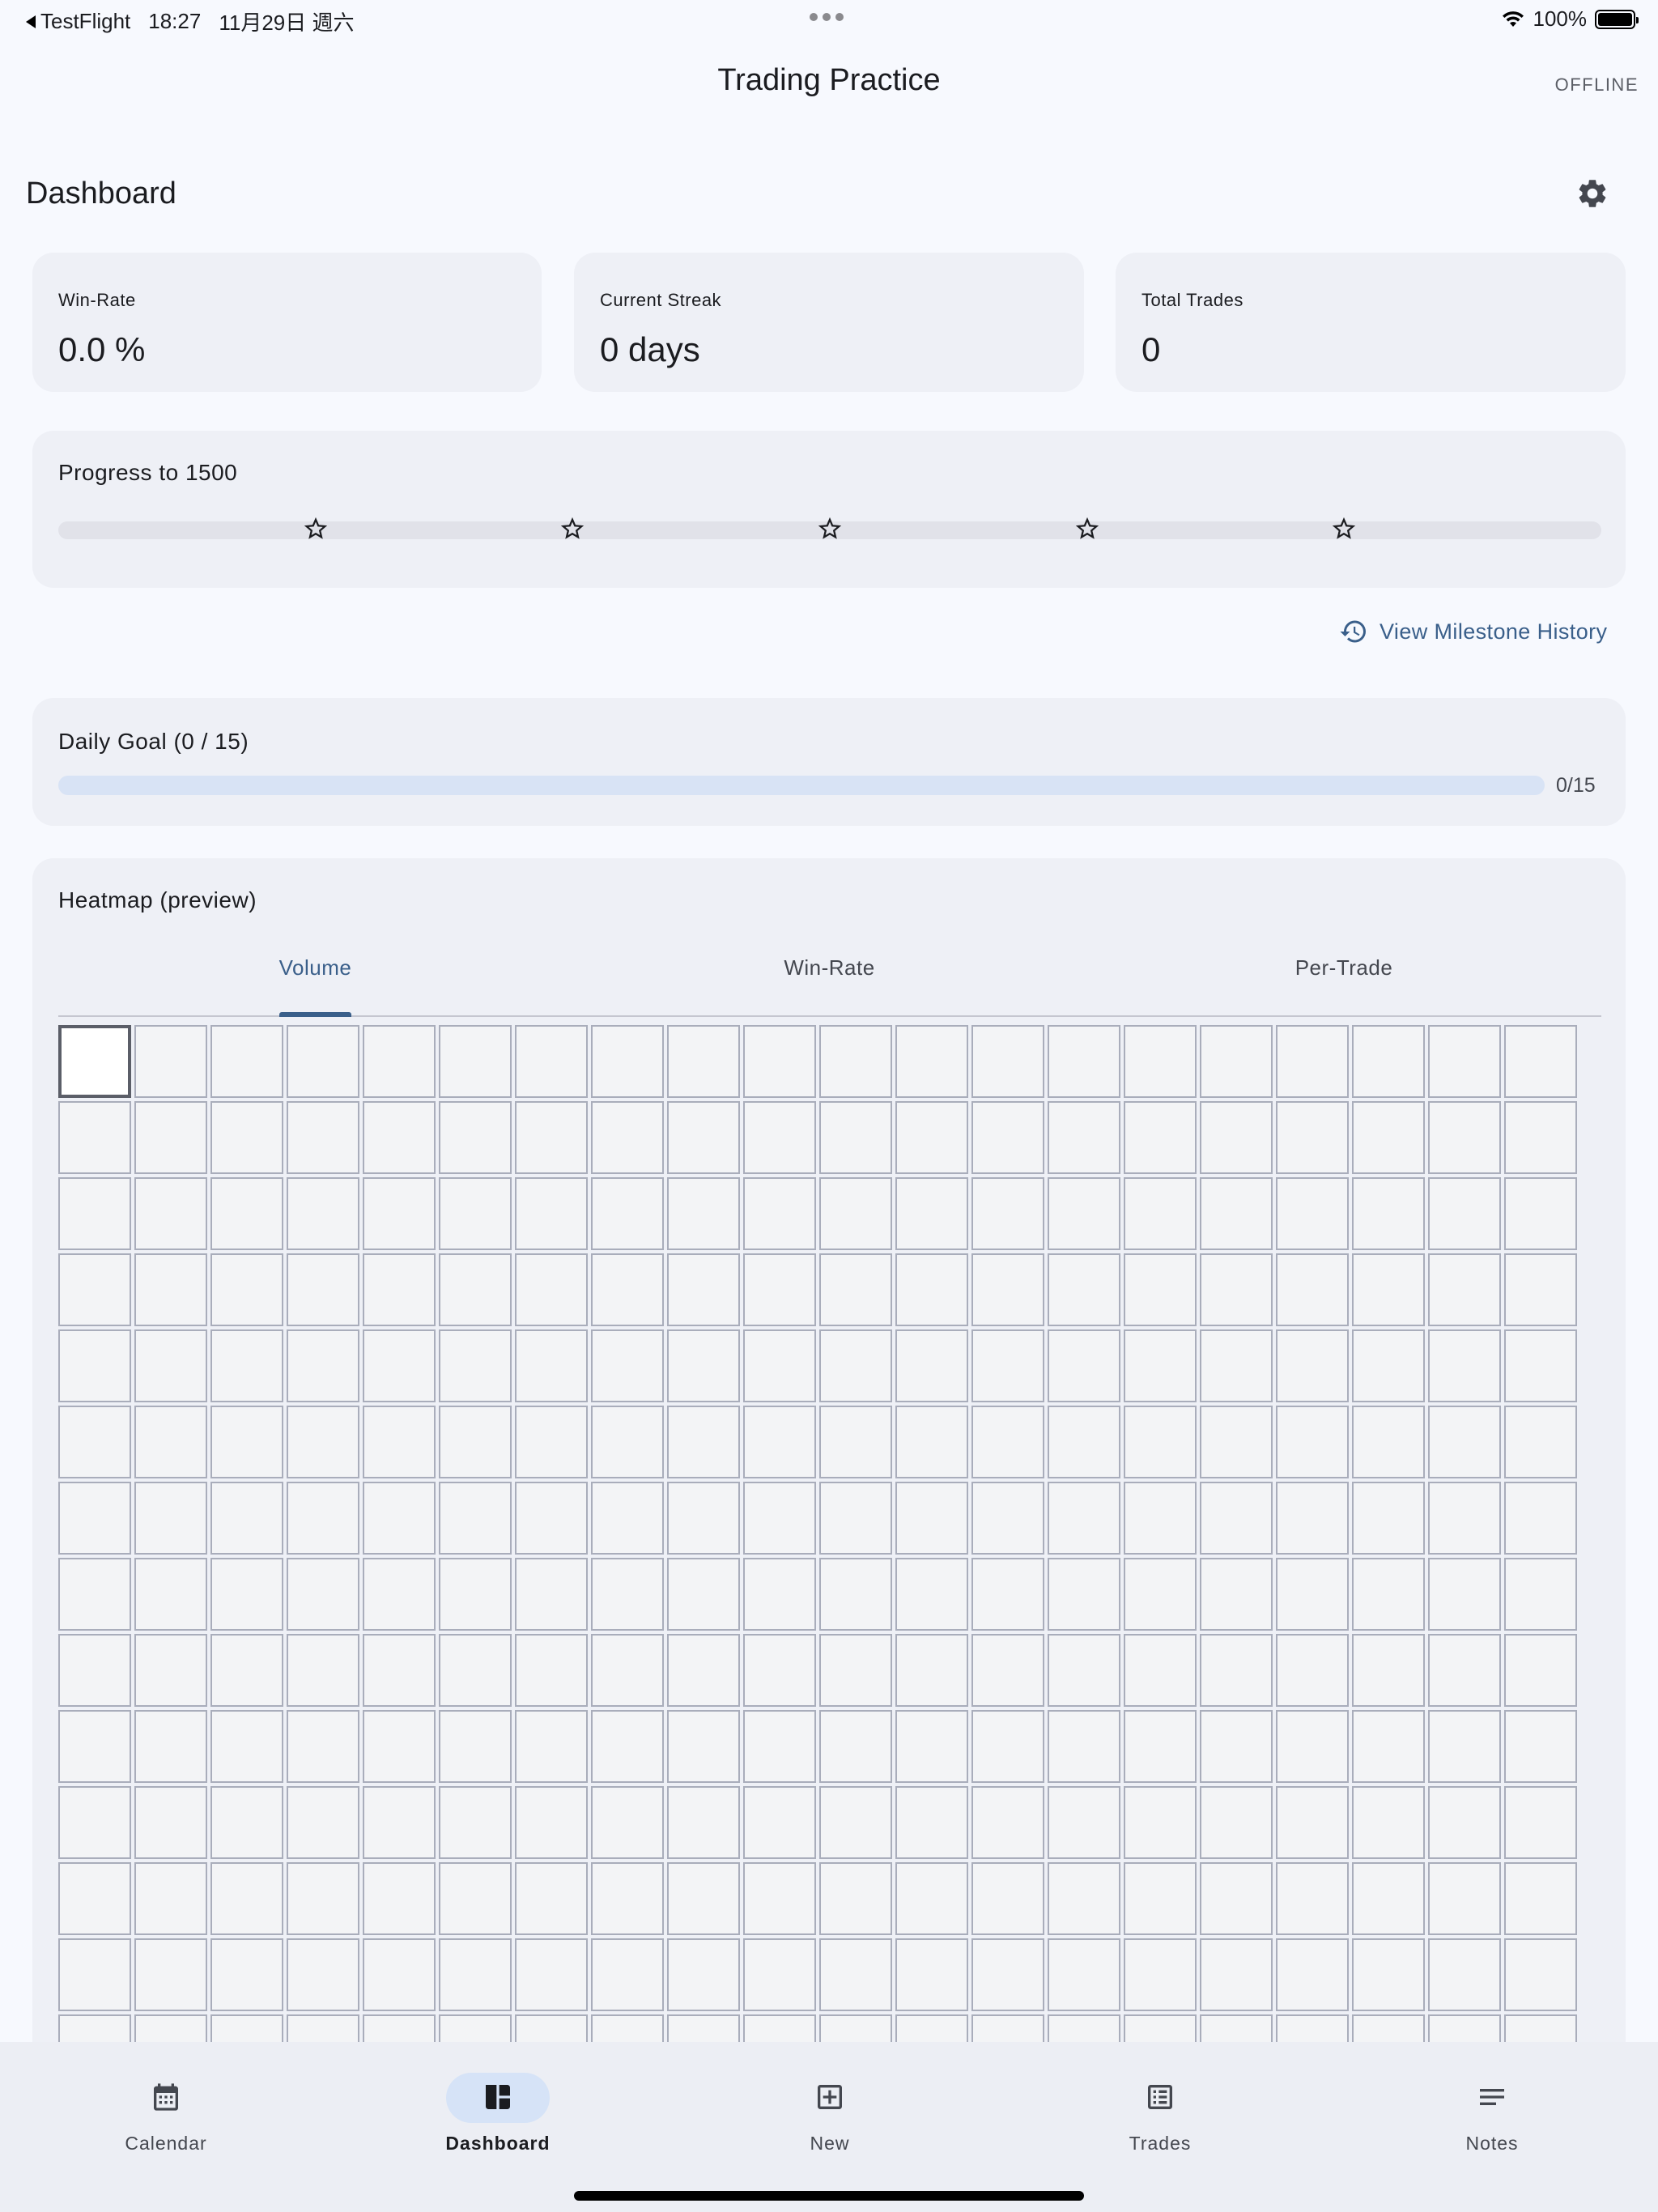 Image resolution: width=1658 pixels, height=2212 pixels. I want to click on nav-item-dashboard: Dashboard, so click(498, 2127).